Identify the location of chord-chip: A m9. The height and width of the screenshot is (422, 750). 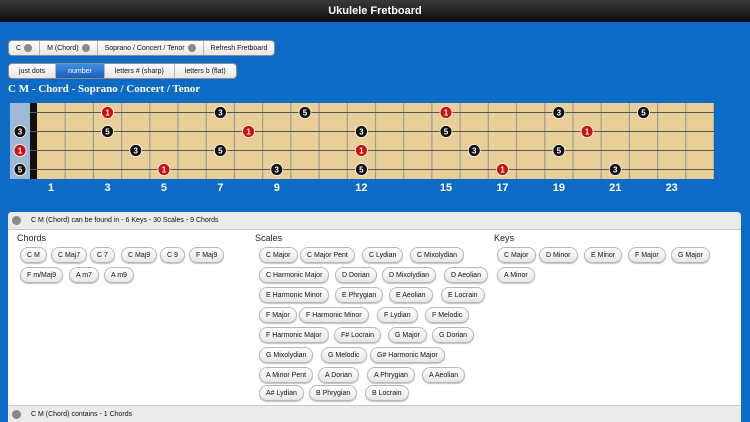
(119, 275).